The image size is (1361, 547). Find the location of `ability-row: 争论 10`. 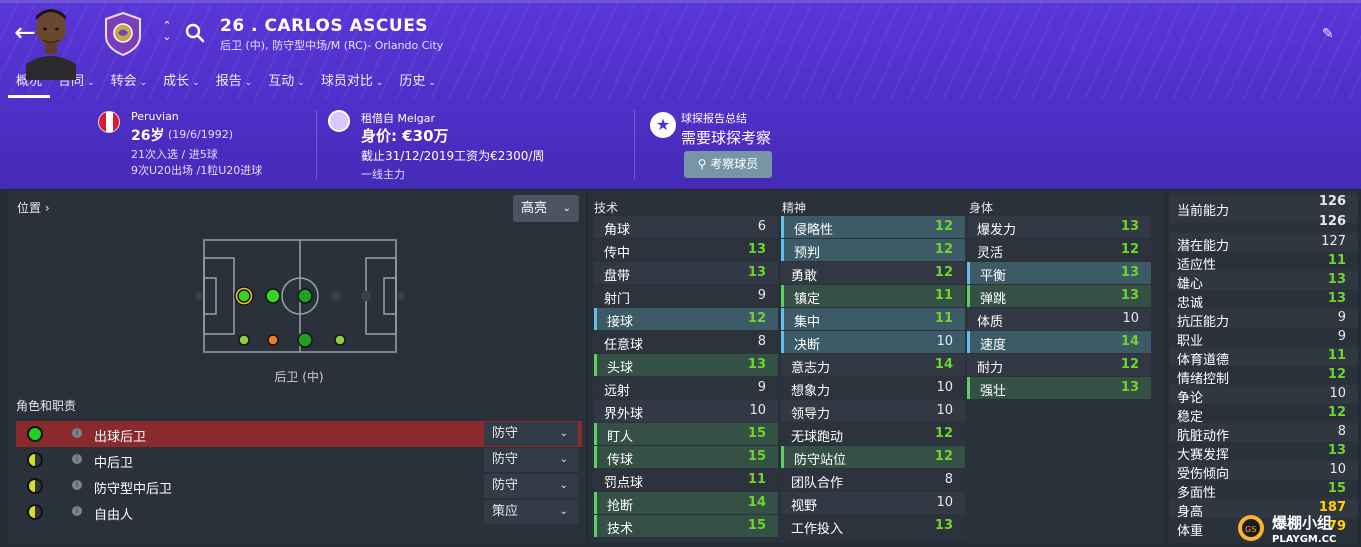

ability-row: 争论 10 is located at coordinates (1264, 395).